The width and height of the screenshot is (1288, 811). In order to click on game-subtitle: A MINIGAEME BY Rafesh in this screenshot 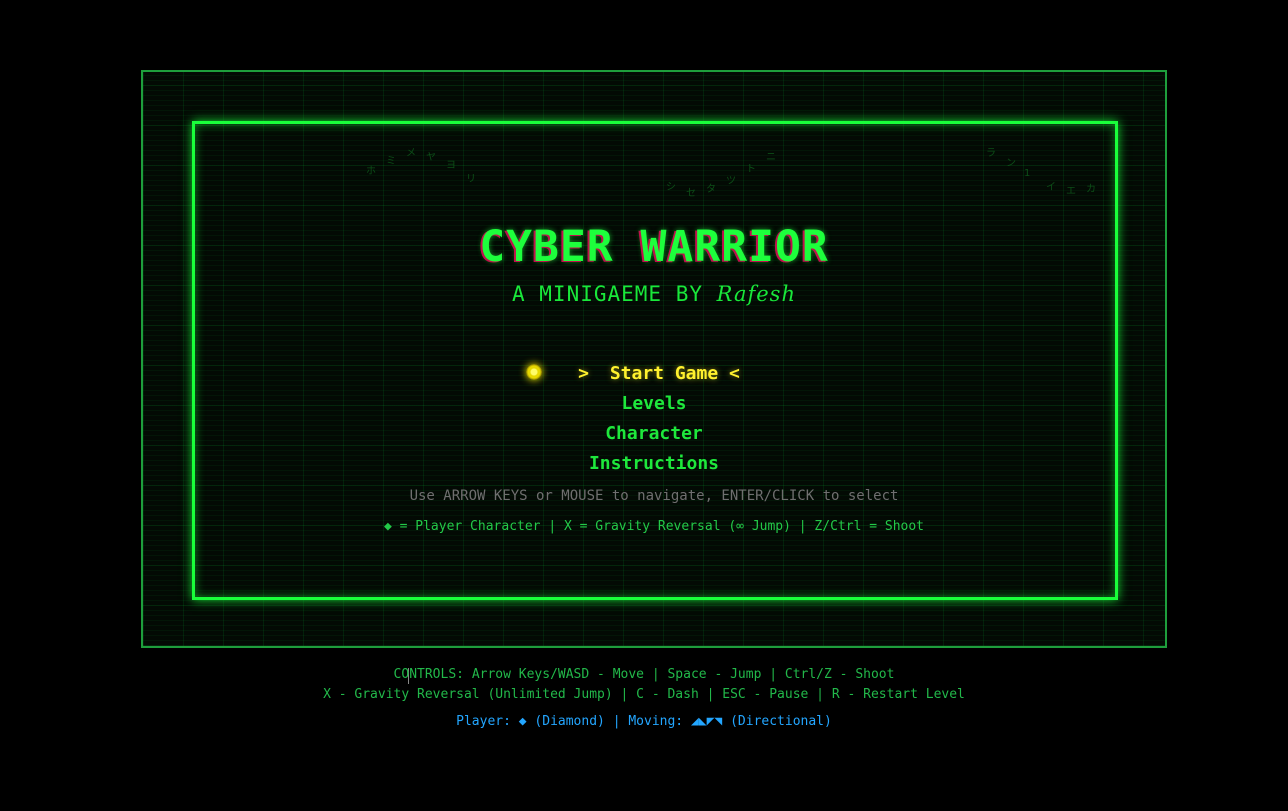, I will do `click(654, 294)`.